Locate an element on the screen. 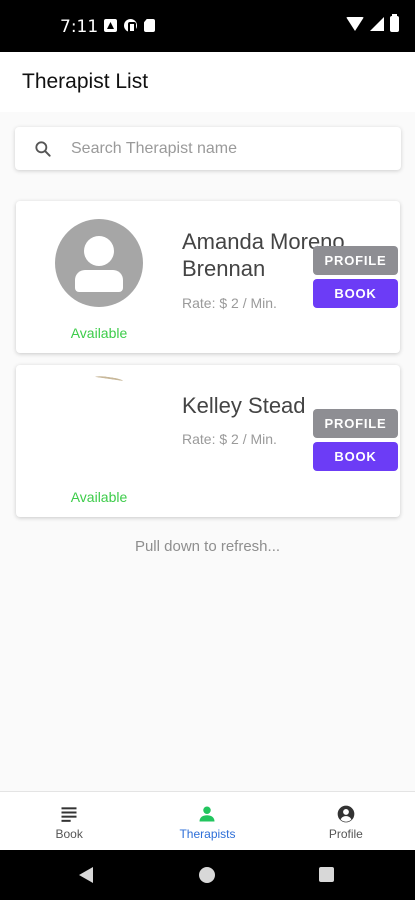  back-icon is located at coordinates (86, 875).